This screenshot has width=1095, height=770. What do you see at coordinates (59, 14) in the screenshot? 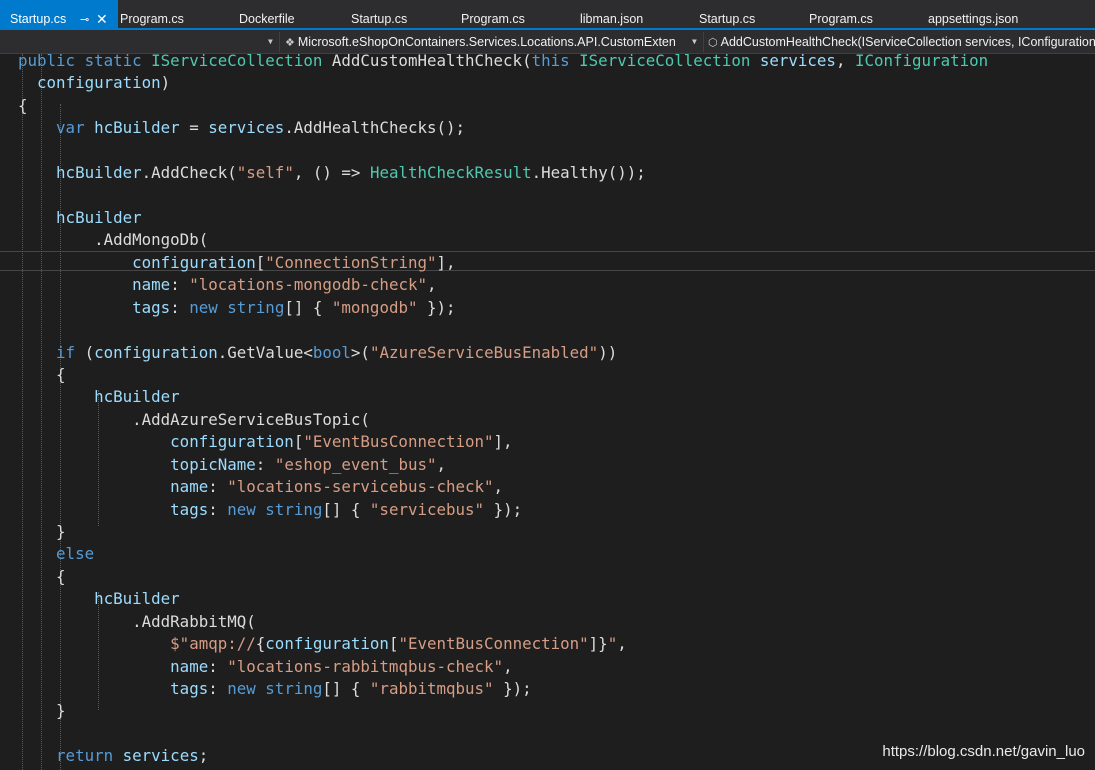
I see `tab-startup-cs-active: Startup.cs ⊸ ✕` at bounding box center [59, 14].